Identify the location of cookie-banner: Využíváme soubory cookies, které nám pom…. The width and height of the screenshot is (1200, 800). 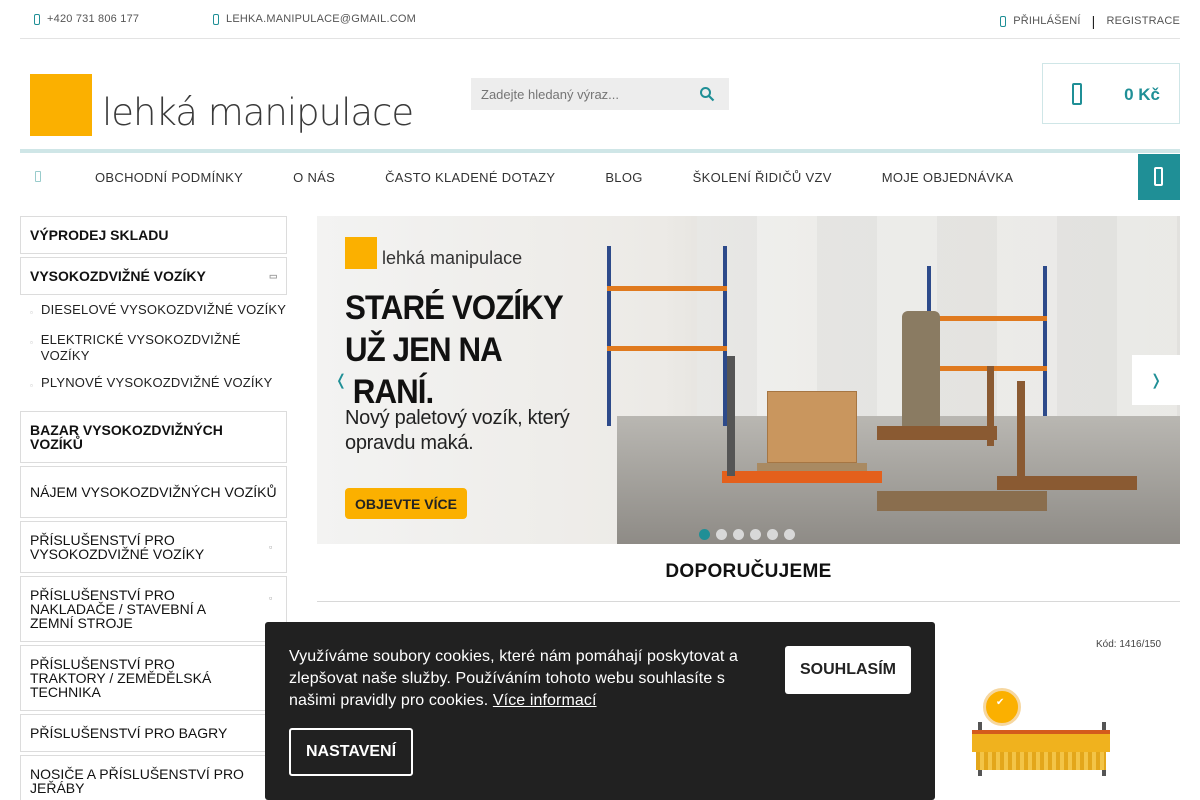
(600, 711).